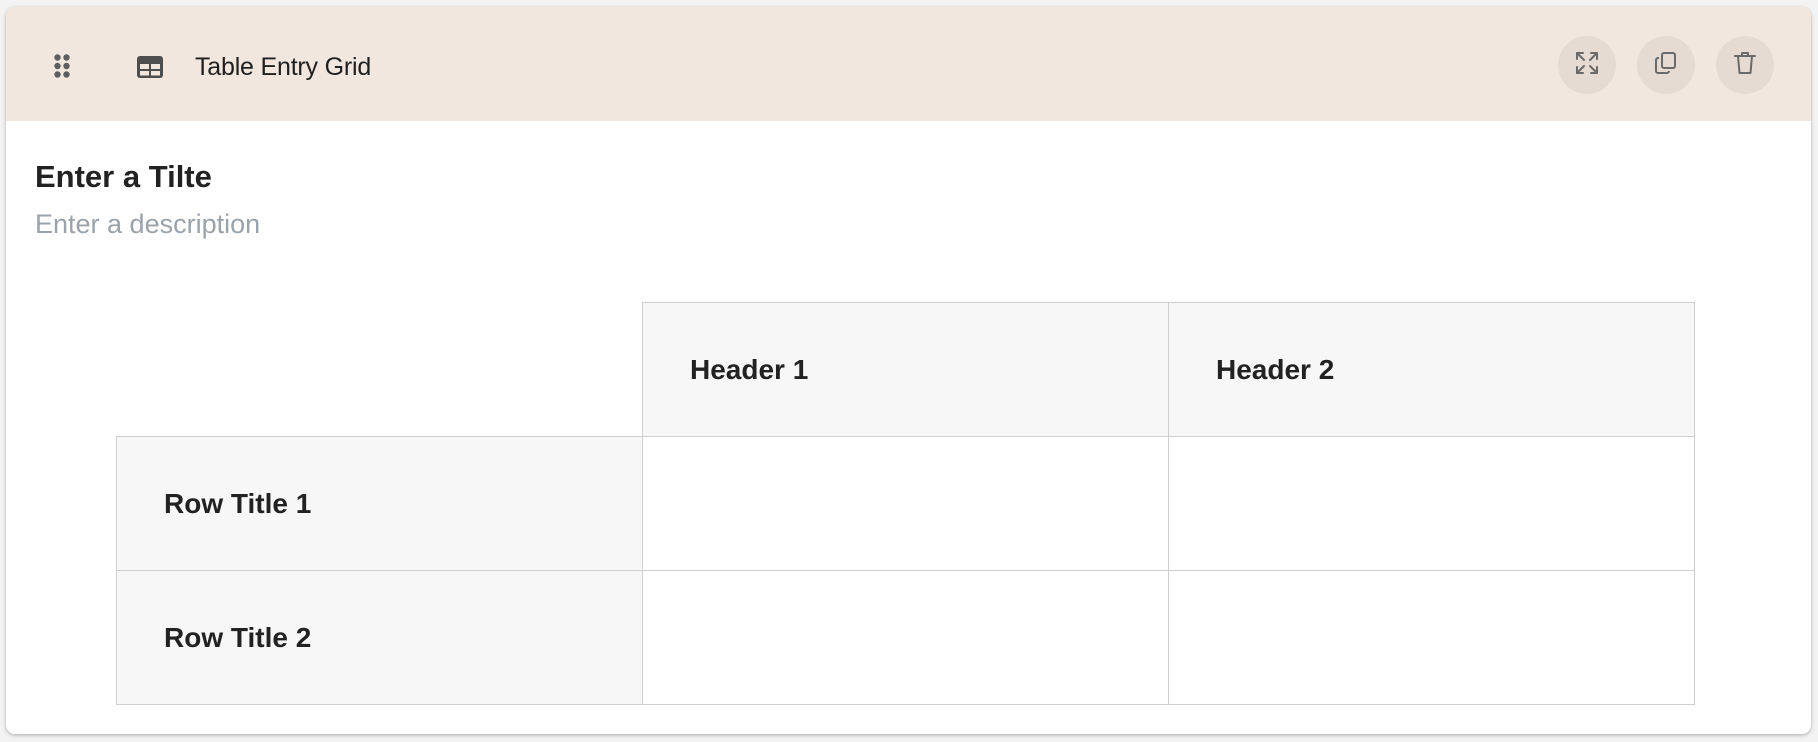 This screenshot has width=1818, height=742. Describe the element at coordinates (62, 66) in the screenshot. I see `drag-handle-icon` at that location.